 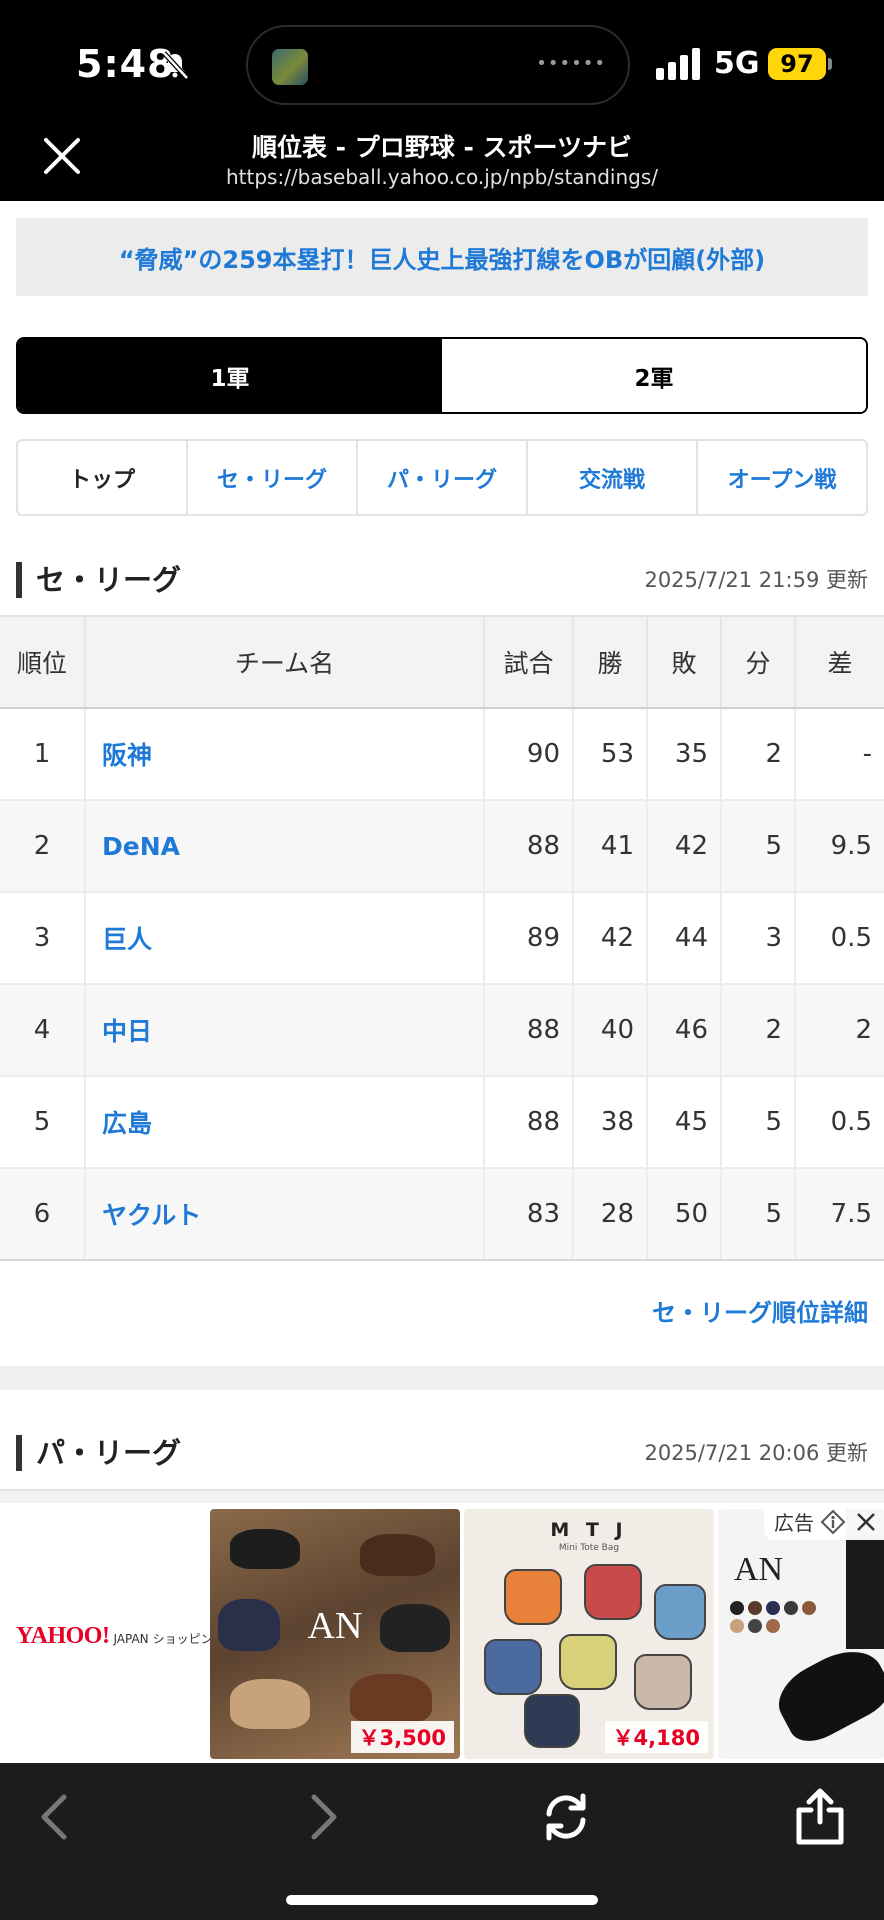 I want to click on losses-cell: 44, so click(x=684, y=938).